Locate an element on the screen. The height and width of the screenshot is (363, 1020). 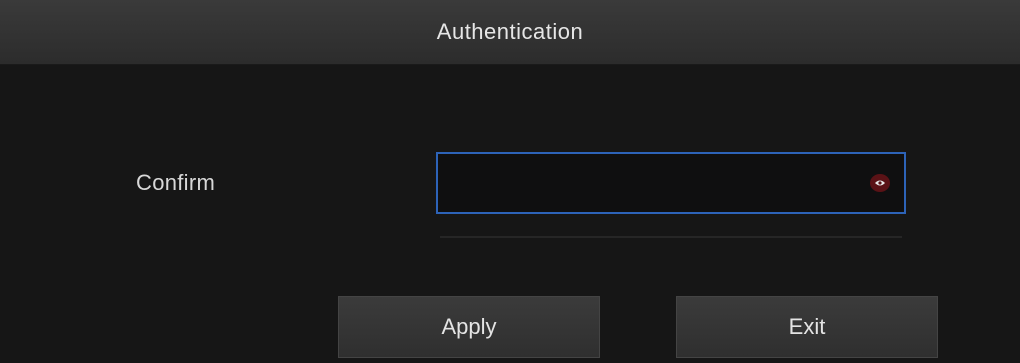
eye-icon is located at coordinates (880, 183).